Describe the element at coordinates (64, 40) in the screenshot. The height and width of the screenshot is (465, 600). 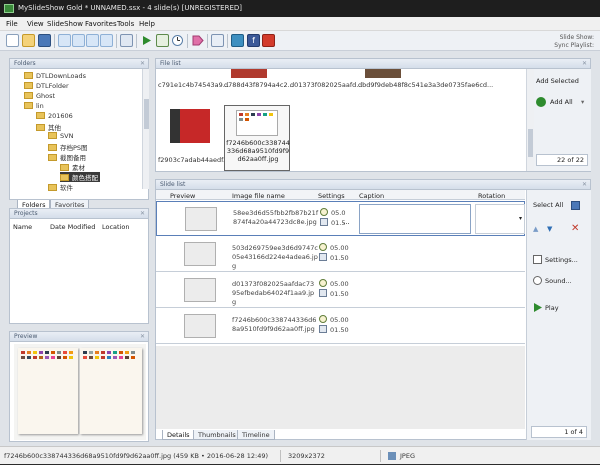
I see `view-details-icon` at that location.